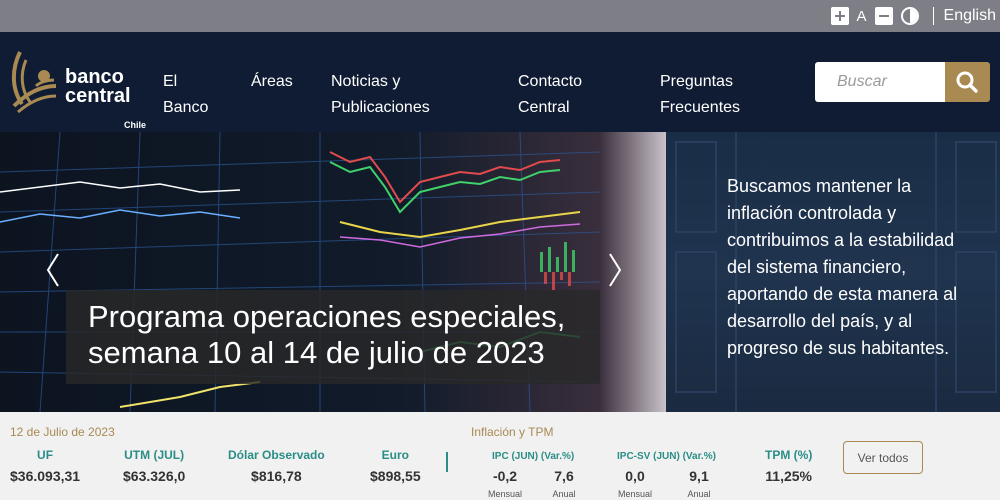 This screenshot has width=1000, height=500. I want to click on contrast-toggle-icon, so click(909, 16).